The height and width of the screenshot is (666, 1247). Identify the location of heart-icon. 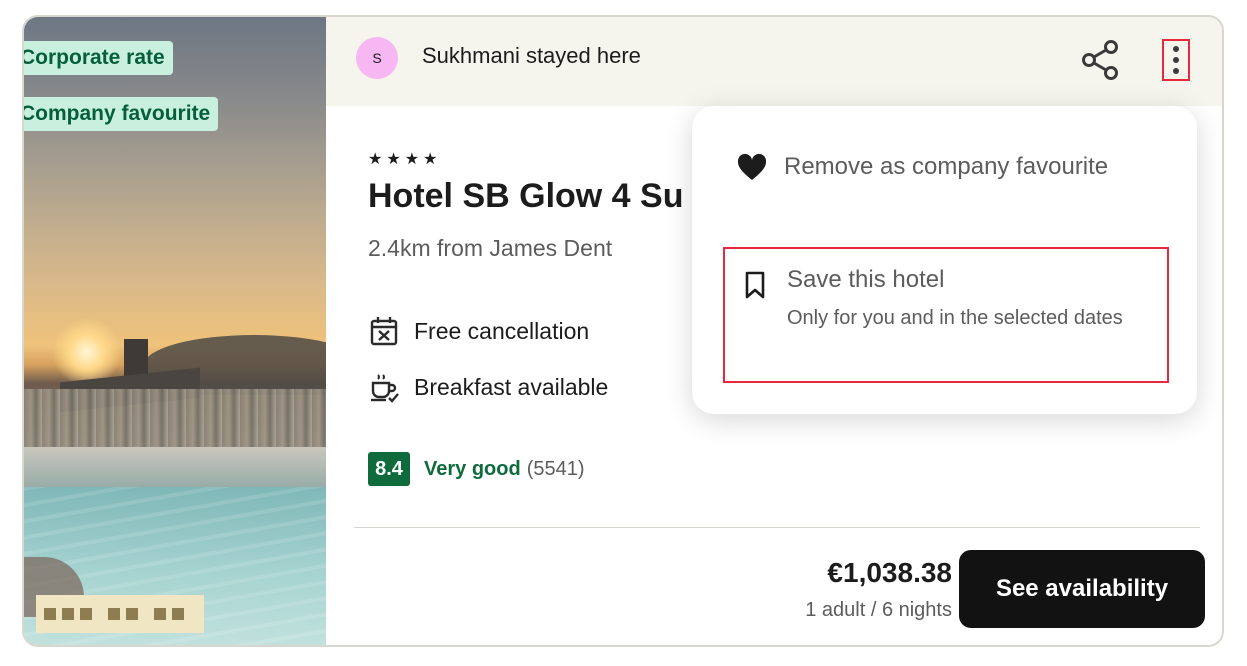
(752, 166).